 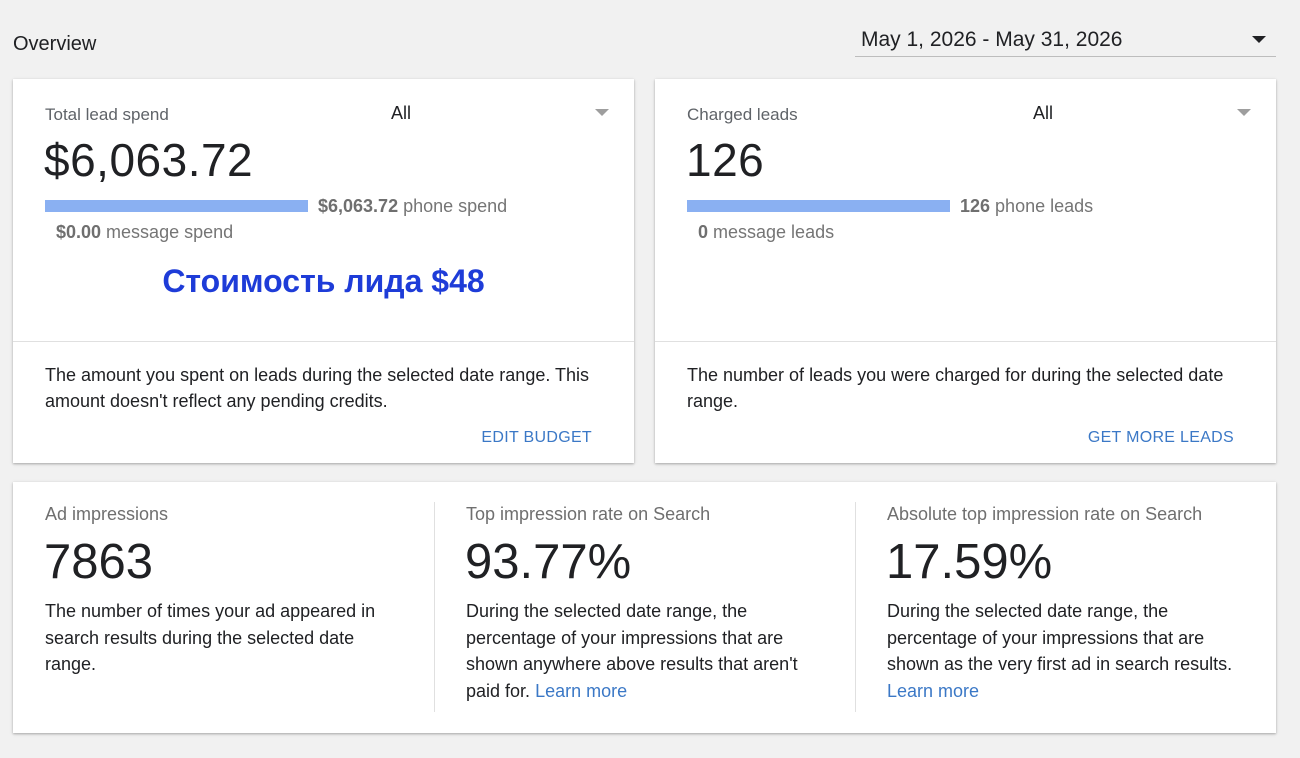 What do you see at coordinates (401, 113) in the screenshot?
I see `lead-spend-filter-value: All` at bounding box center [401, 113].